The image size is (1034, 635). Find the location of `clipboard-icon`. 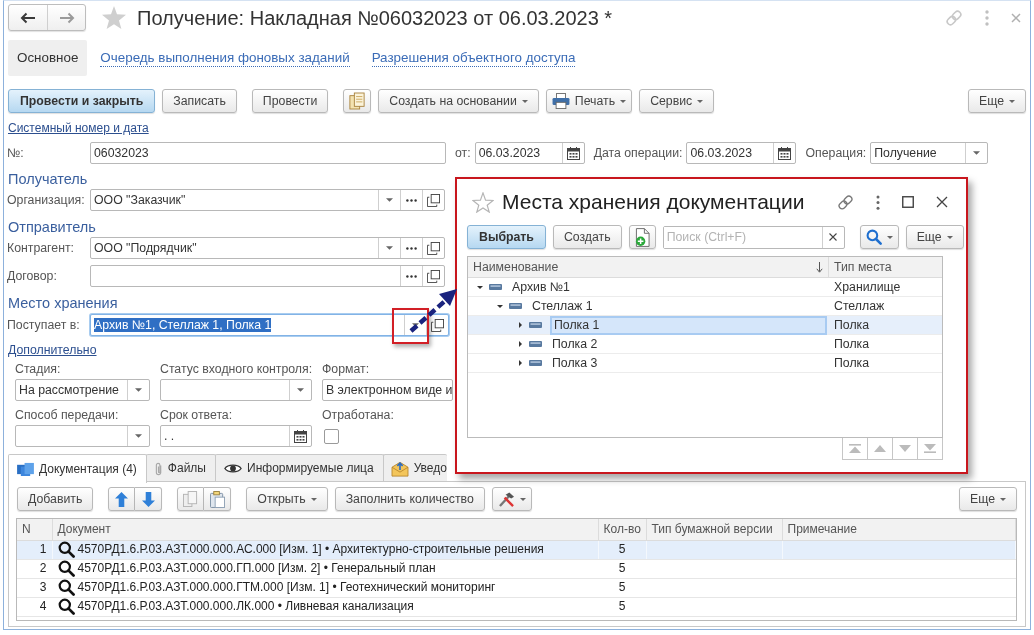

clipboard-icon is located at coordinates (217, 499).